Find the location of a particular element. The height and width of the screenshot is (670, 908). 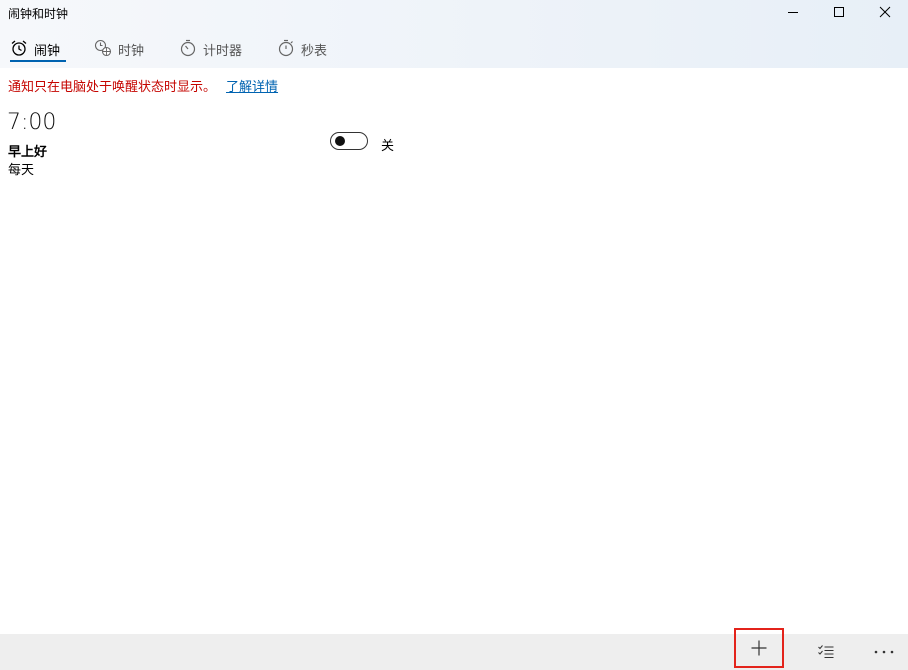

more-icon is located at coordinates (884, 652).